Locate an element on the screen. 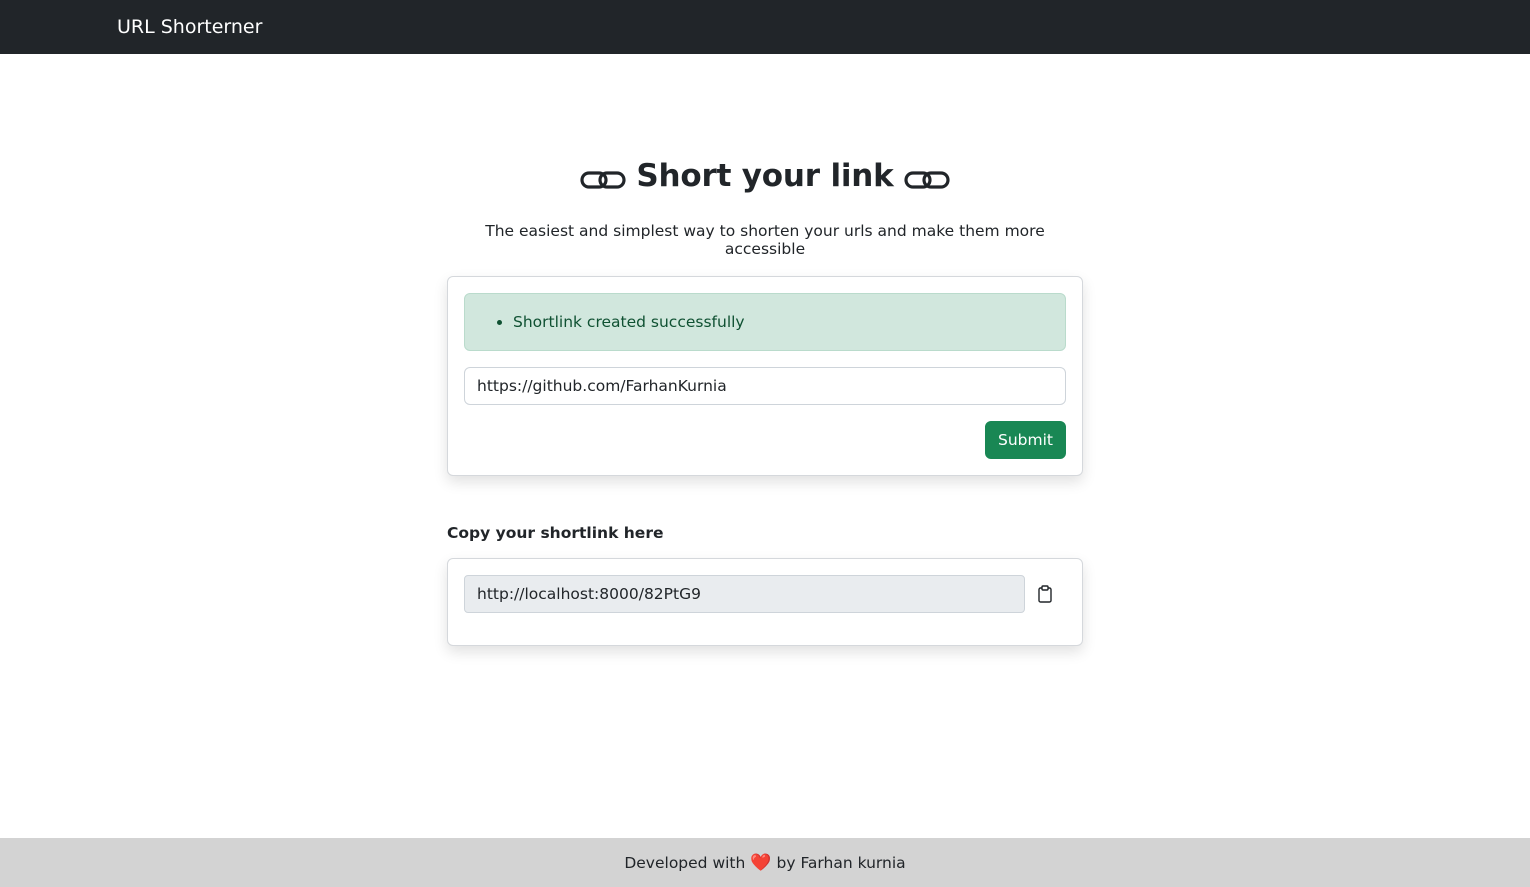  footer: Developed with ❤️ by Farhan kurnia is located at coordinates (765, 862).